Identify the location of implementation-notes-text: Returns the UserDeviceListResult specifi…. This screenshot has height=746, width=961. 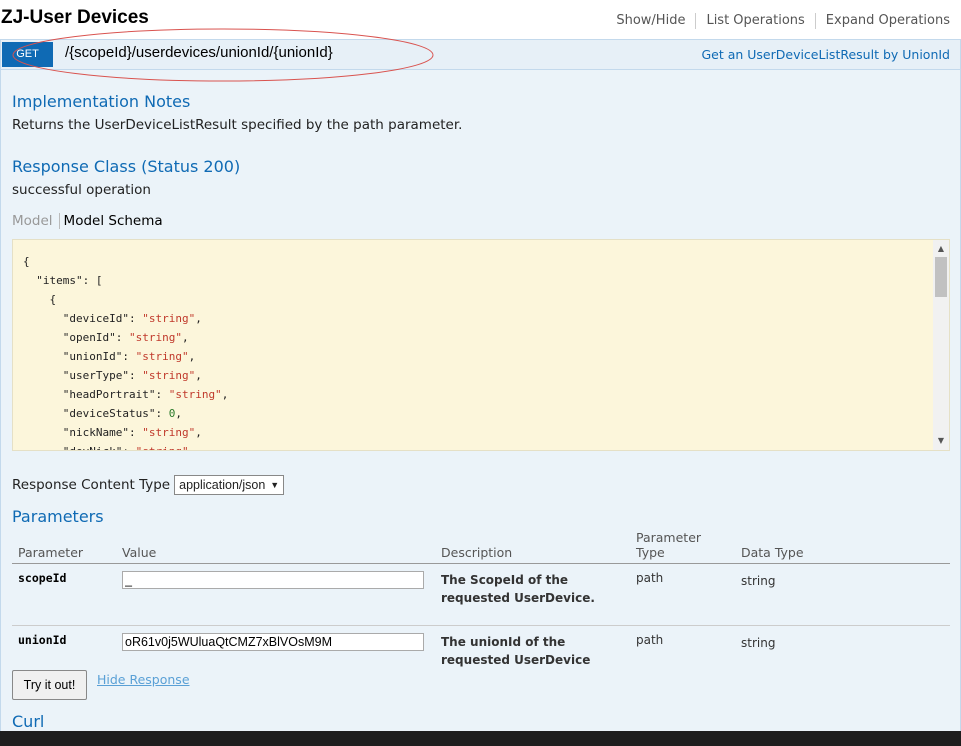
(237, 125).